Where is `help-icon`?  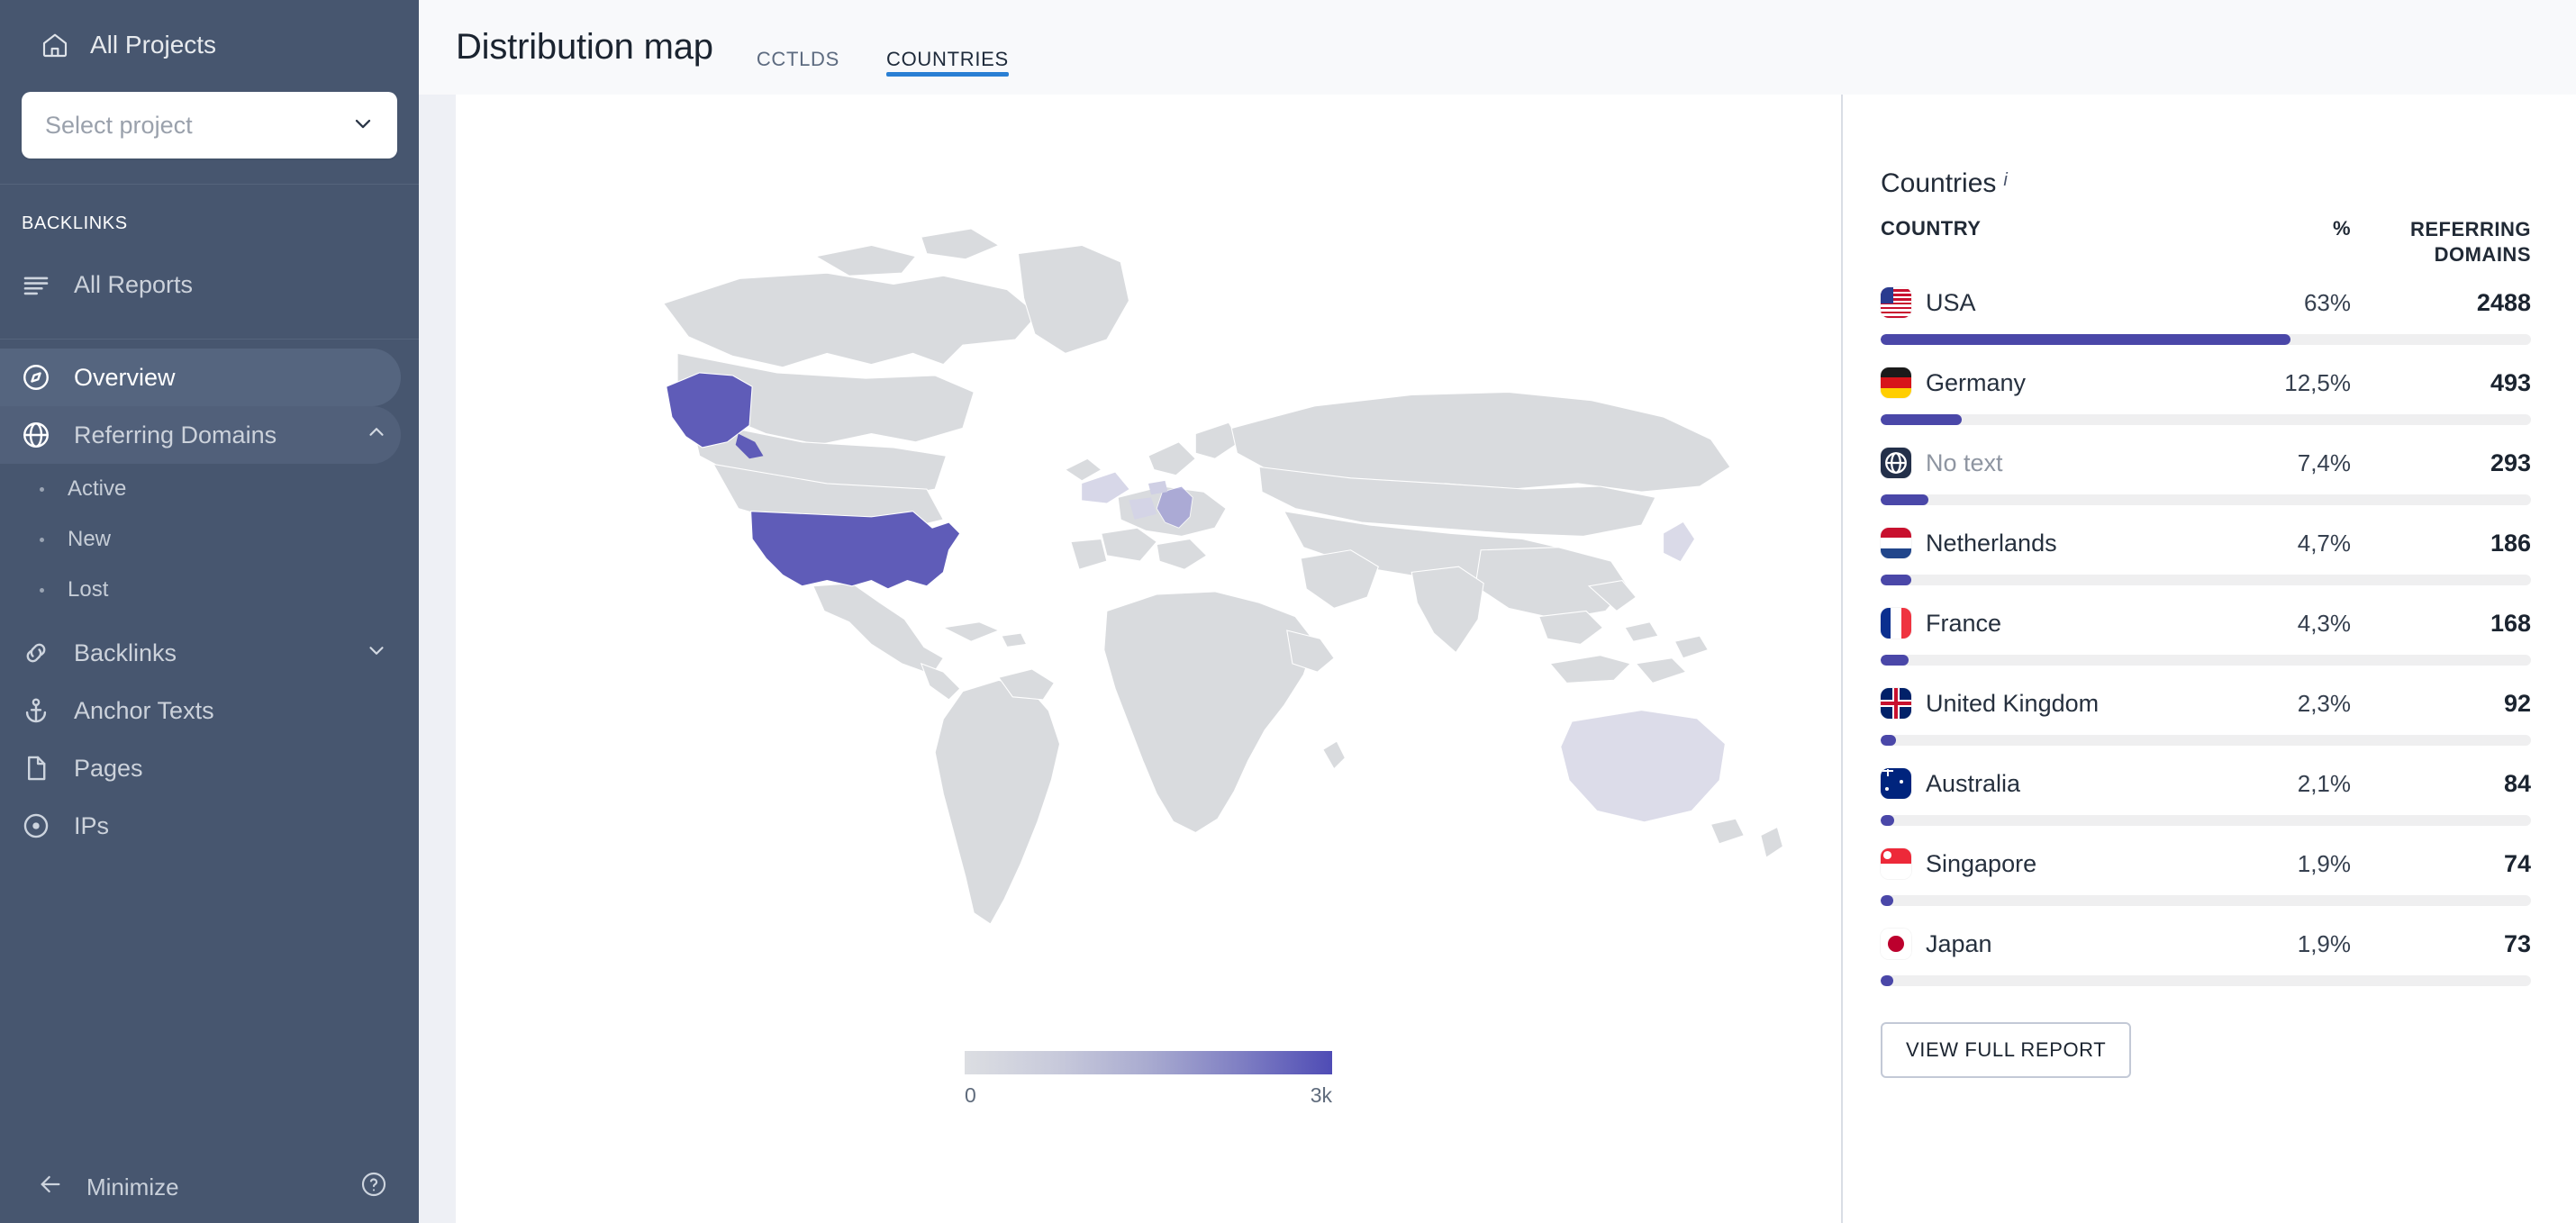 help-icon is located at coordinates (373, 1187).